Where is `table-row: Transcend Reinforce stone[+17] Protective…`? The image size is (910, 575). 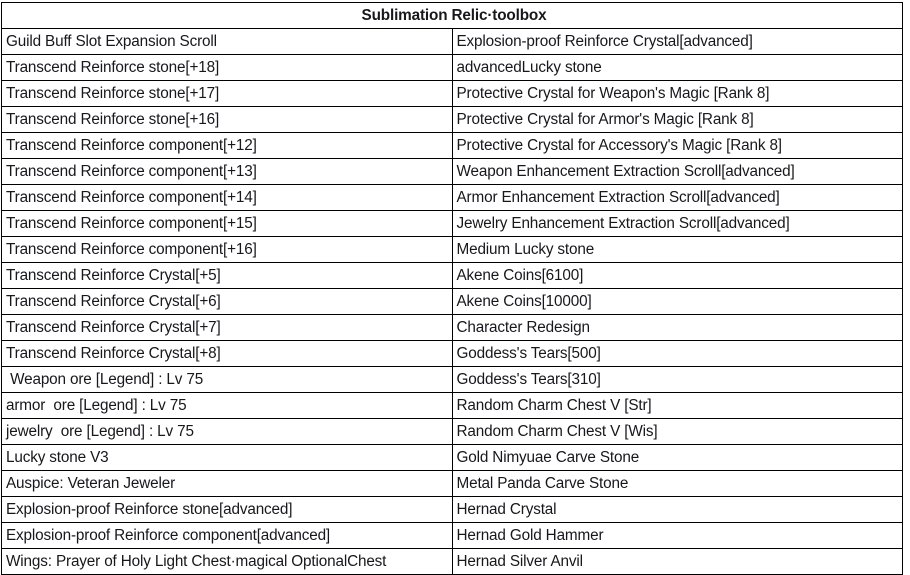 table-row: Transcend Reinforce stone[+17] Protective… is located at coordinates (452, 93).